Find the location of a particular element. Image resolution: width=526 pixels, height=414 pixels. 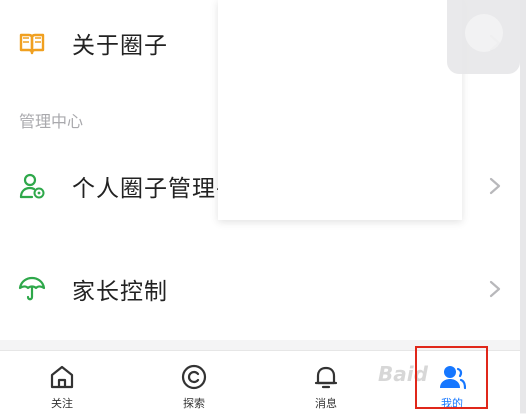

explore-icon is located at coordinates (194, 377).